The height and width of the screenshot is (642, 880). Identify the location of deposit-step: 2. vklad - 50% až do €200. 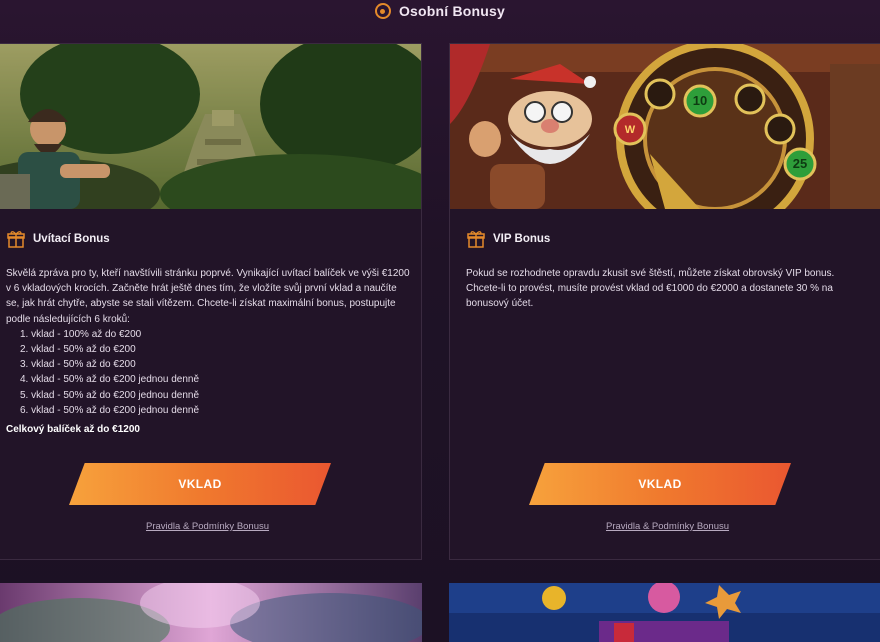
(78, 350).